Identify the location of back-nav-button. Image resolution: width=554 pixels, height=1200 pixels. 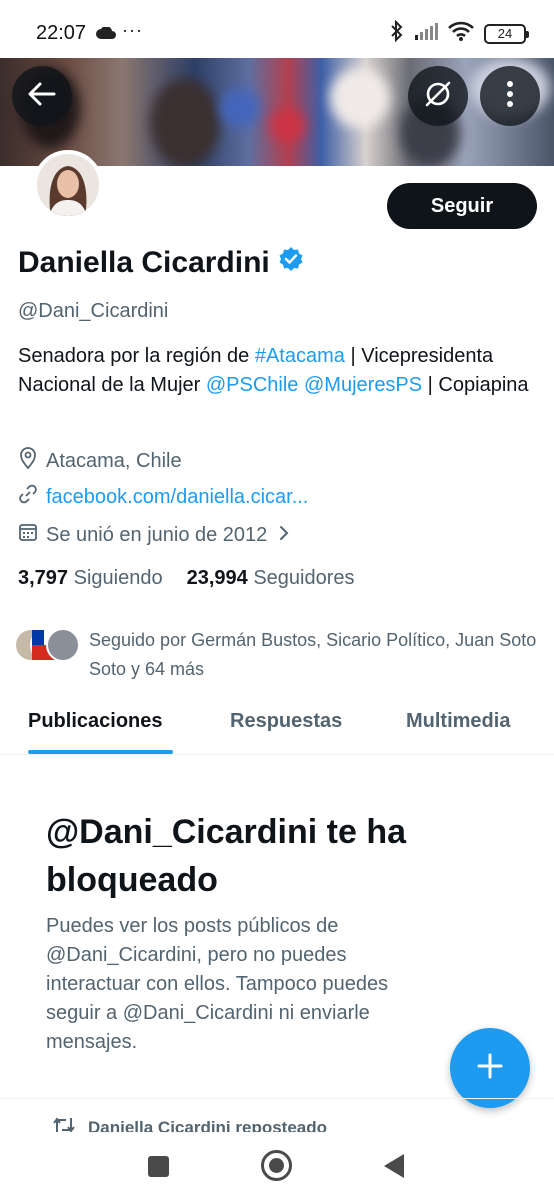
(394, 1166).